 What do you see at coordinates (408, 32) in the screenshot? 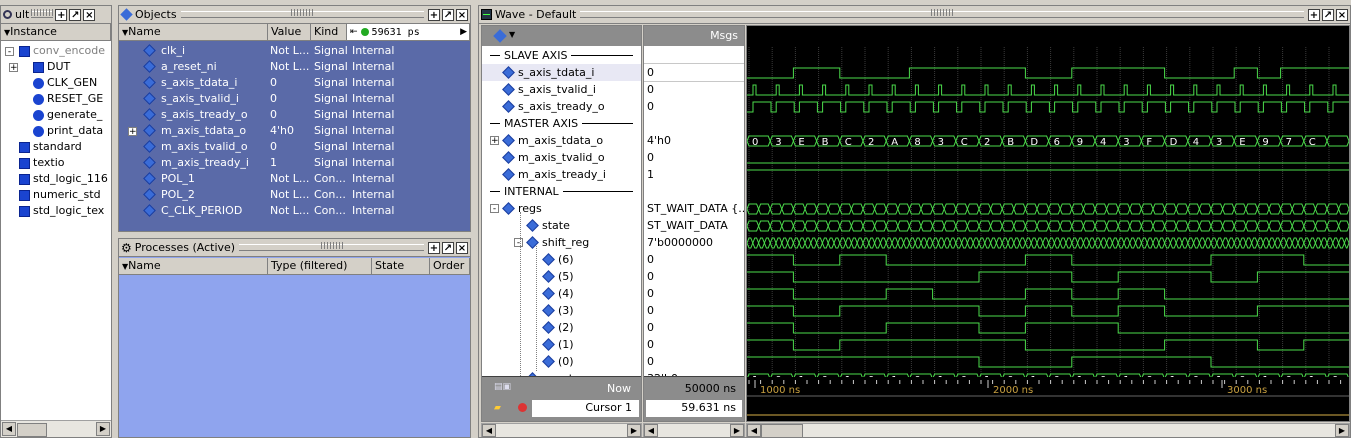
I see `time-filter: ⇤ 59631 ps ▶` at bounding box center [408, 32].